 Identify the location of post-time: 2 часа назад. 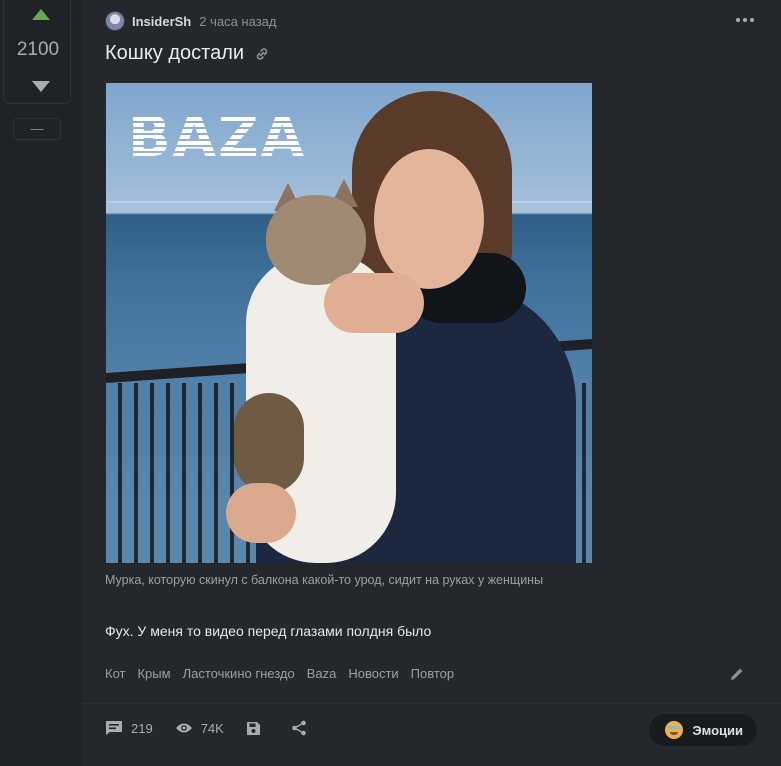
(238, 21).